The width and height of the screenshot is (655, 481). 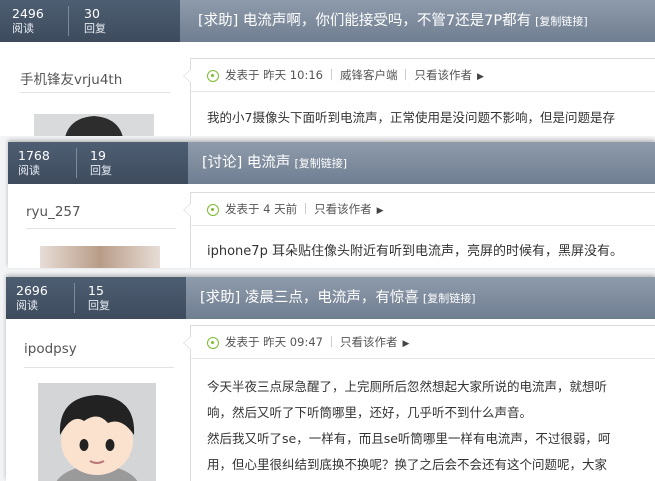 I want to click on thread-title: [求助] 电流声啊，你们能接受吗，不管7还是7P都有 [复制链接], so click(x=393, y=21).